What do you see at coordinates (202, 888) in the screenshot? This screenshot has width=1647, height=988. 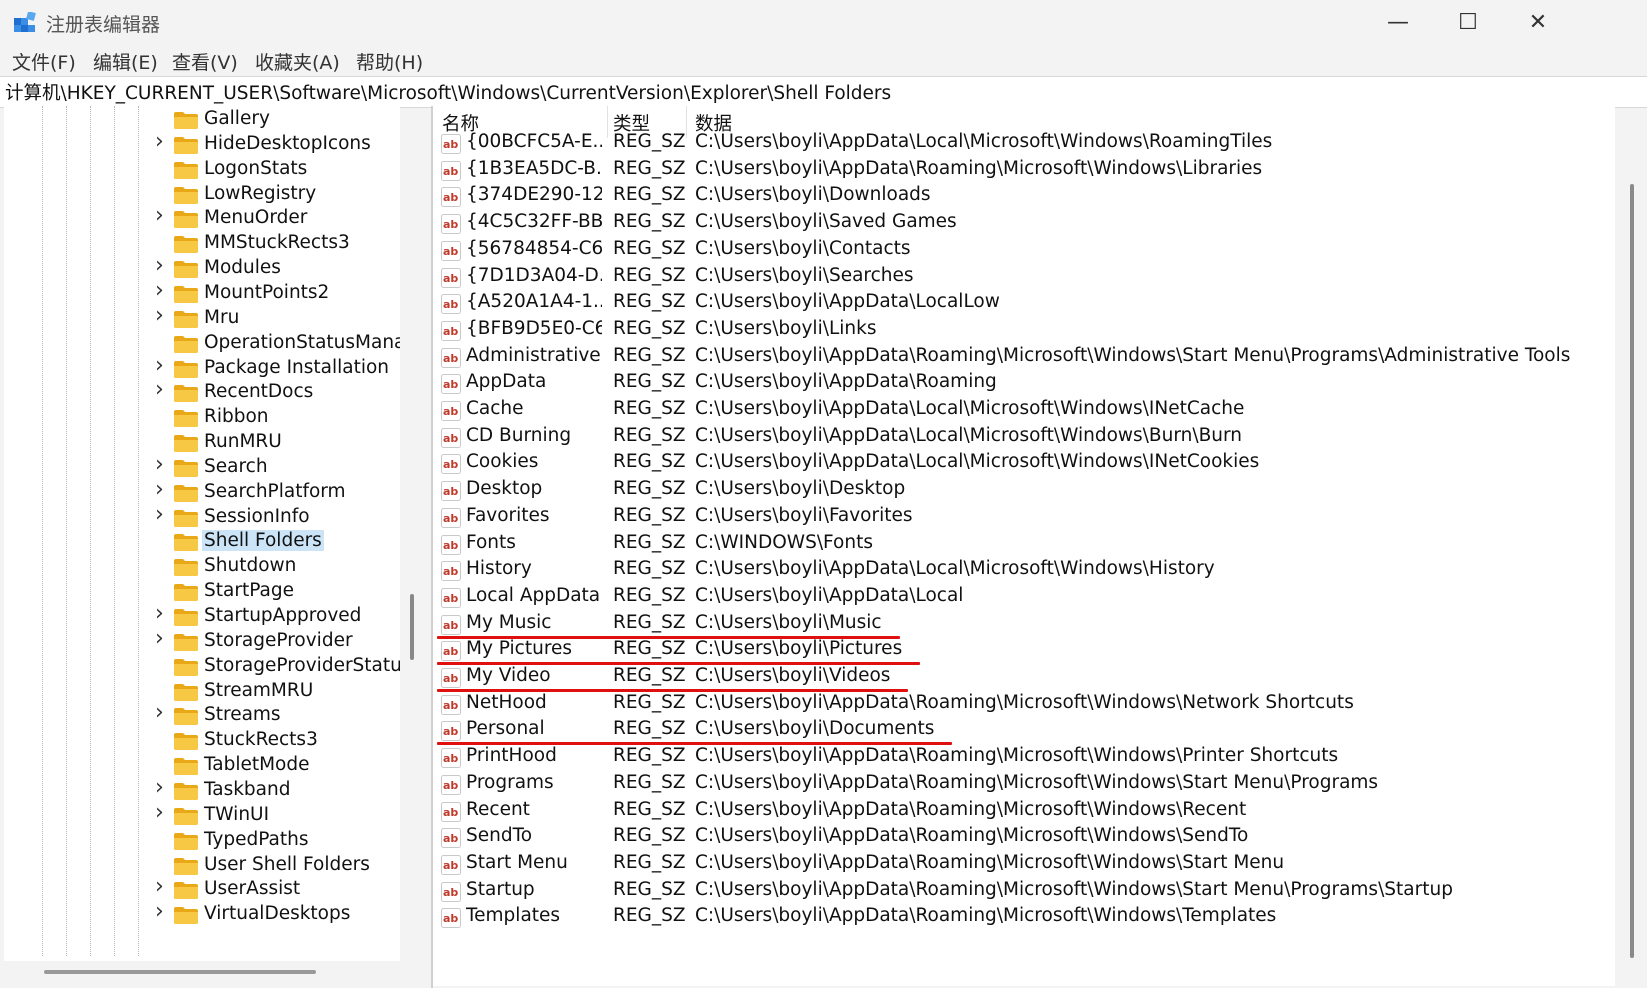 I see `tree-item: › UserAssist` at bounding box center [202, 888].